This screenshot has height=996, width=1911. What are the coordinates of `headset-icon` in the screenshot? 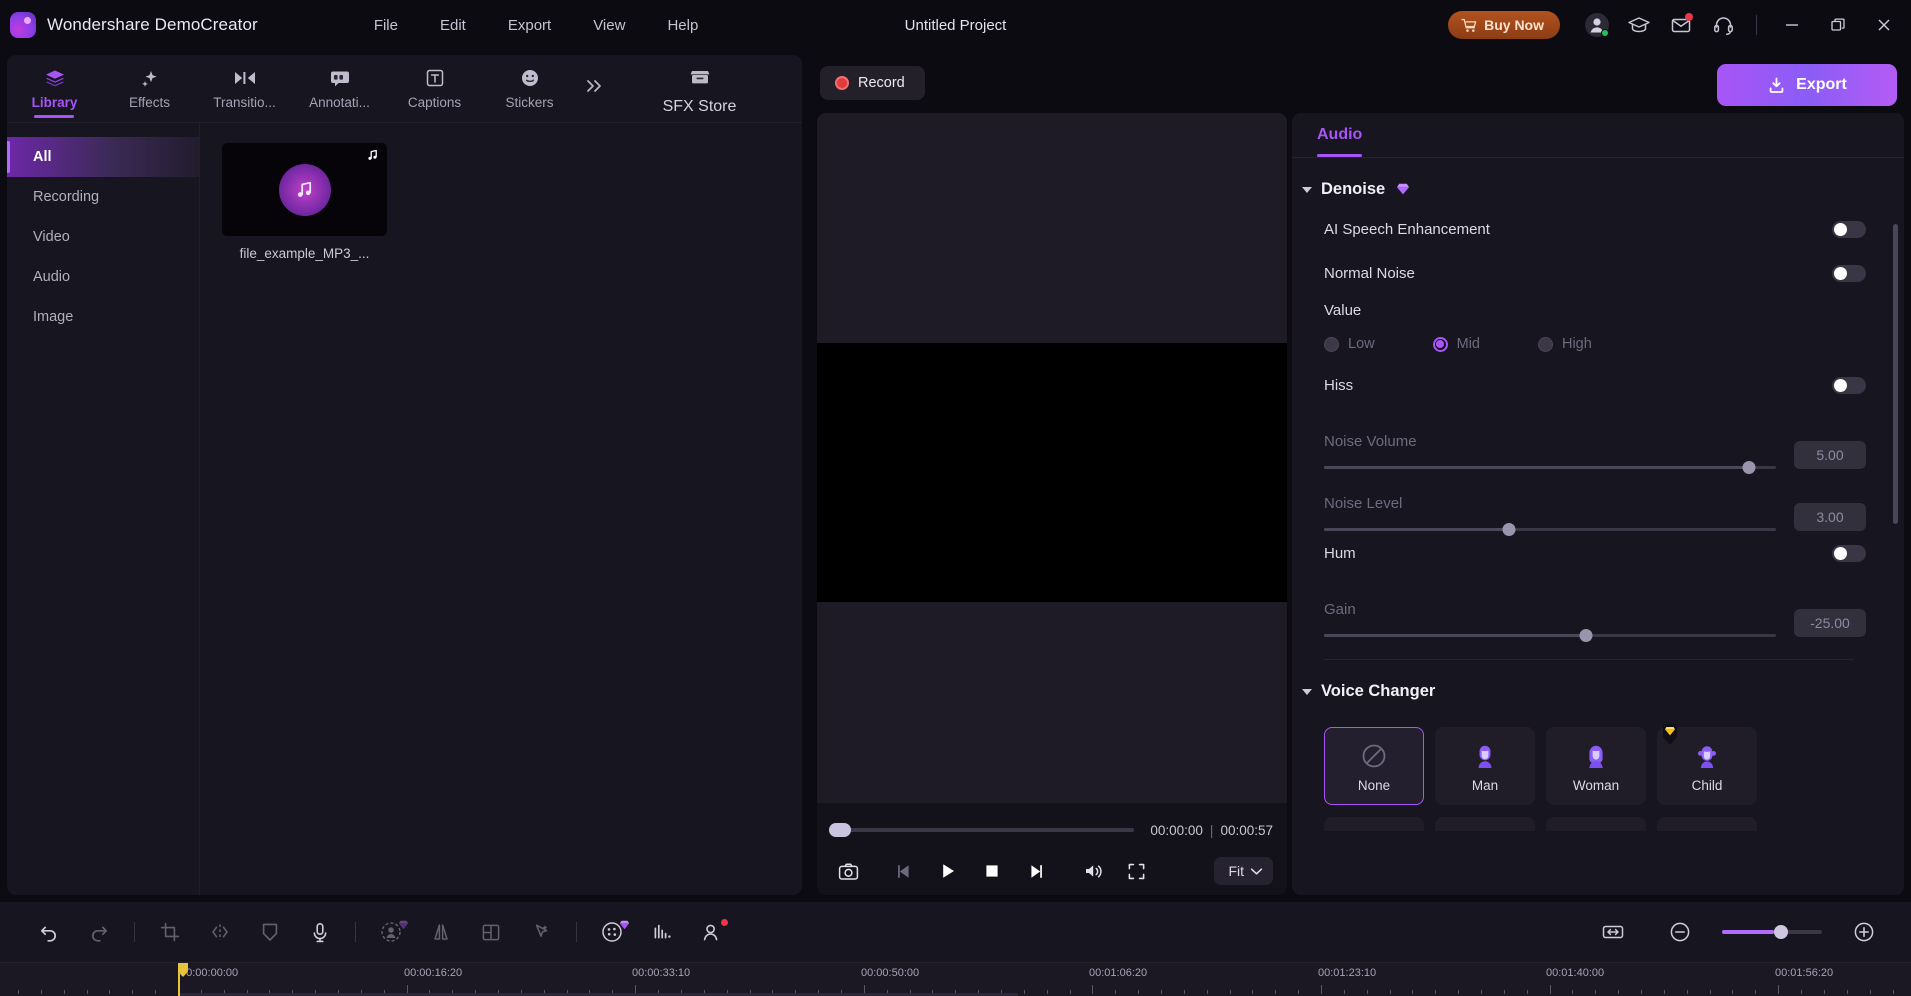 It's located at (1723, 25).